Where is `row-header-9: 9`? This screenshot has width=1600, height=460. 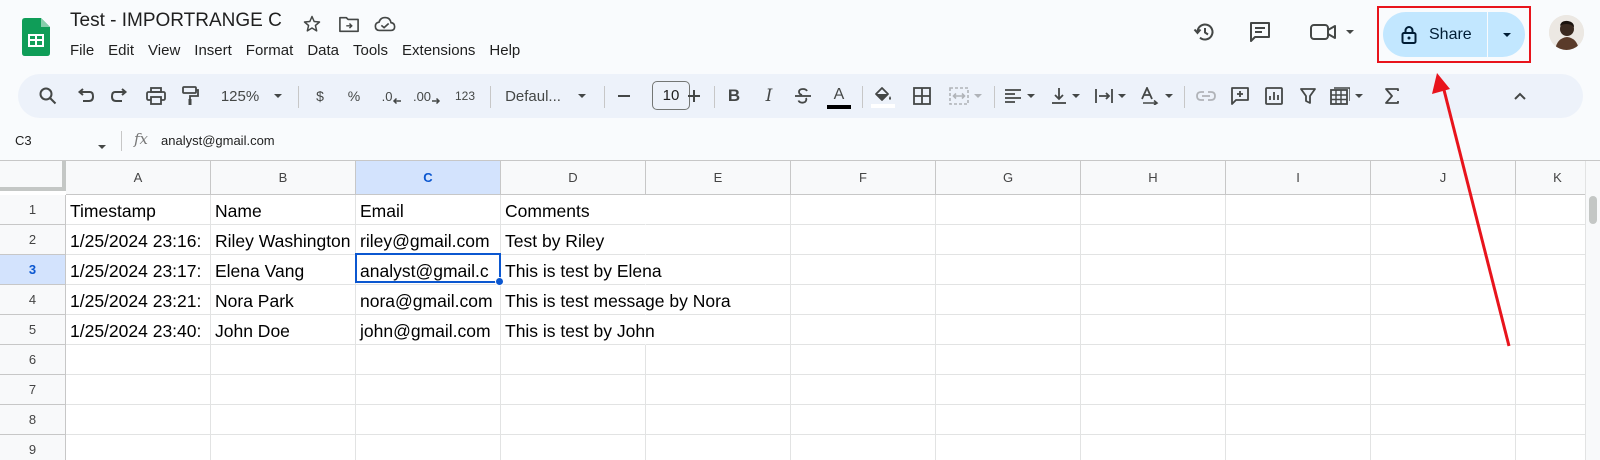
row-header-9: 9 is located at coordinates (33, 447).